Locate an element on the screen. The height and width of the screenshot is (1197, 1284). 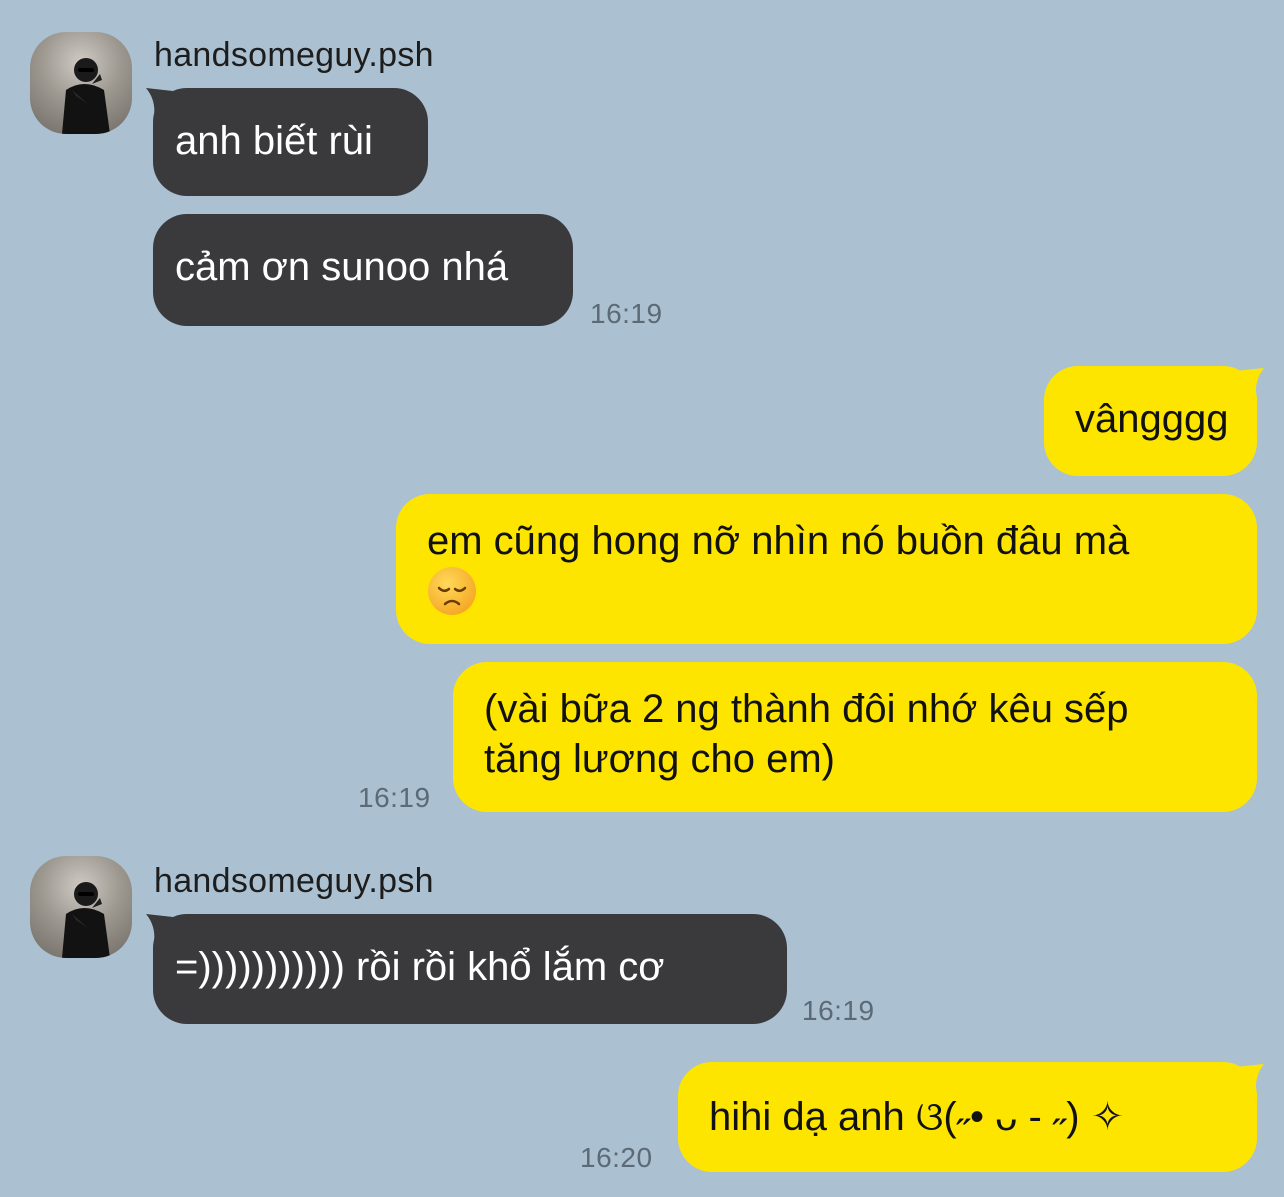
incoming-message-bubble: cảm ơn sunoo nhá is located at coordinates (363, 270).